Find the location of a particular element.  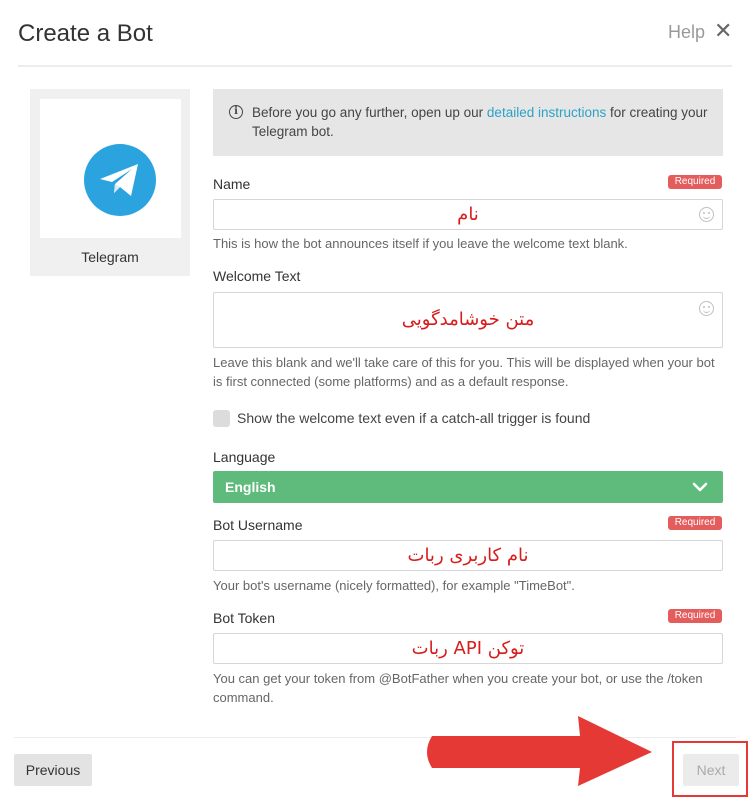

catch-all-checkbox is located at coordinates (221, 418).